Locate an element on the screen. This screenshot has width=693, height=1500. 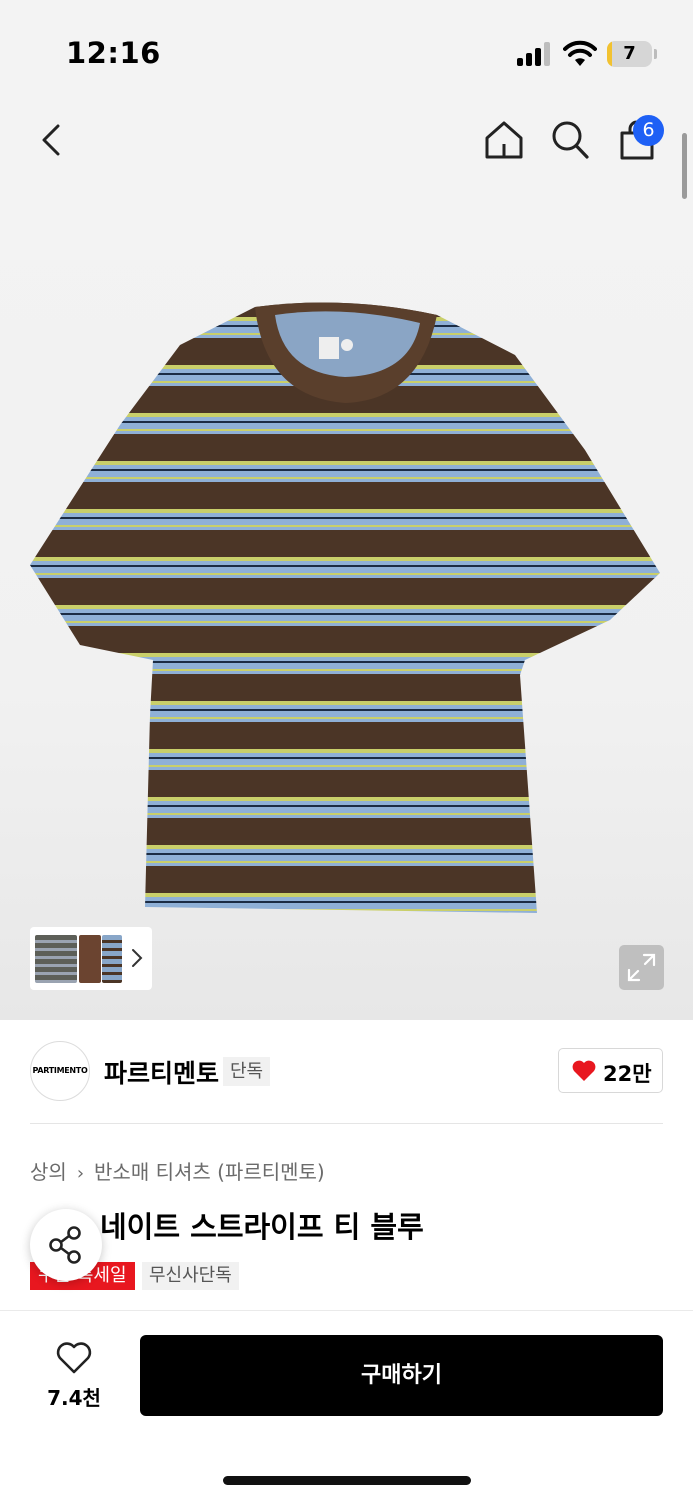
wishlist-button: 7.4천 is located at coordinates (74, 1378).